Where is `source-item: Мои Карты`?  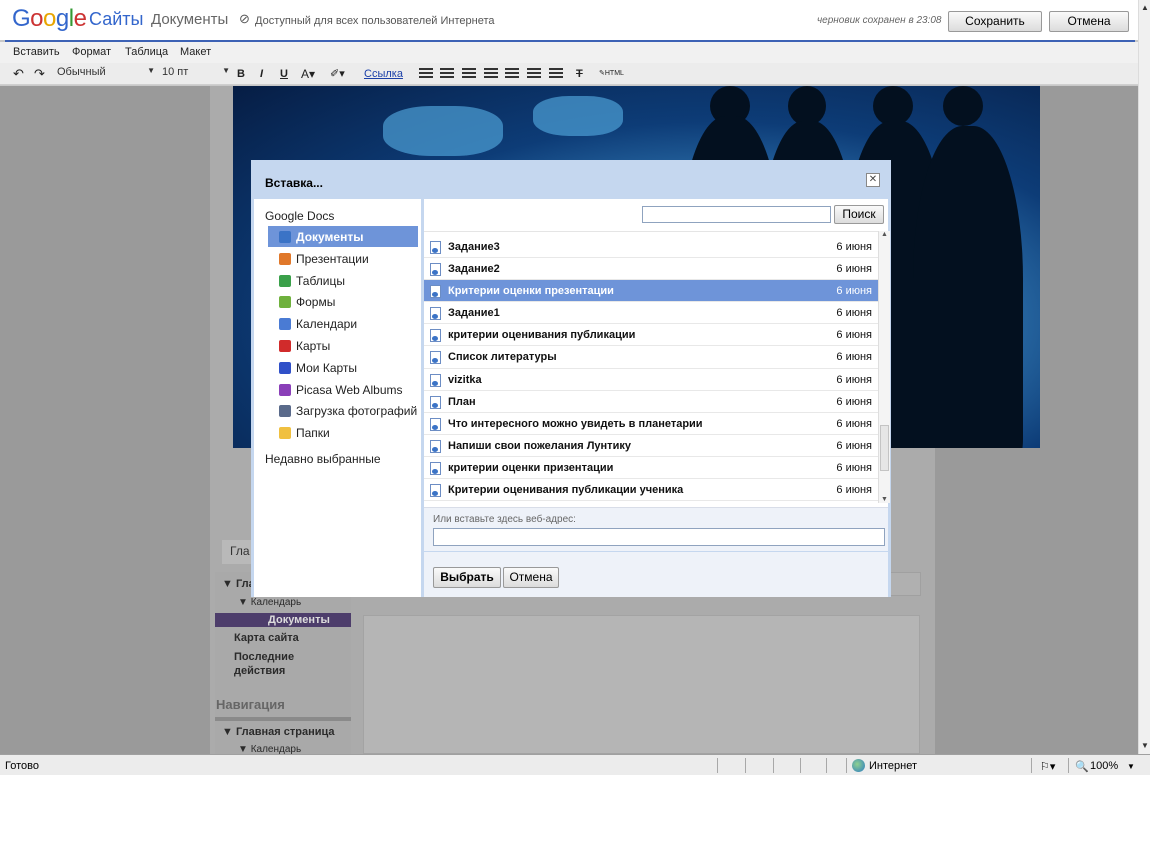 source-item: Мои Карты is located at coordinates (343, 367).